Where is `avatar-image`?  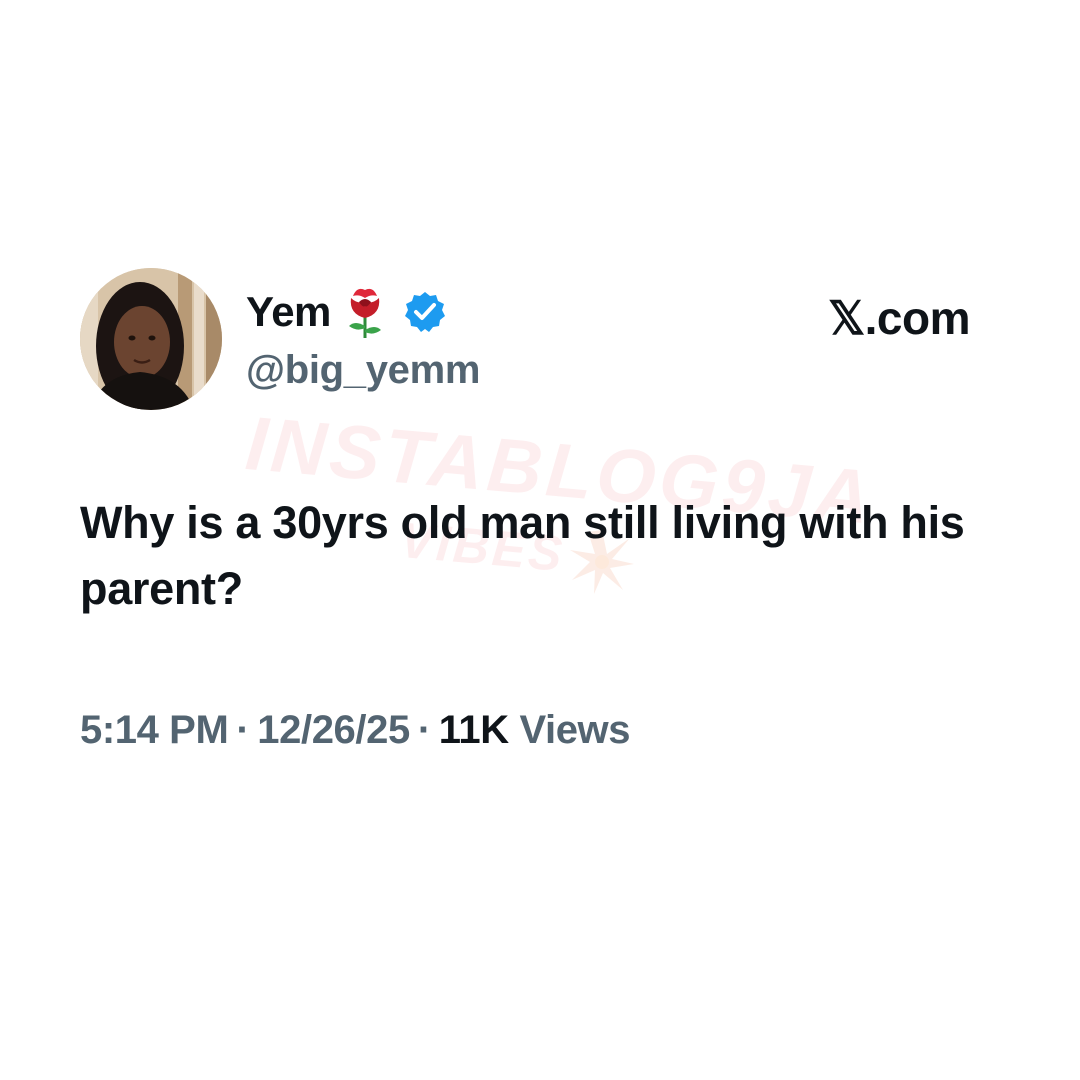 avatar-image is located at coordinates (151, 339).